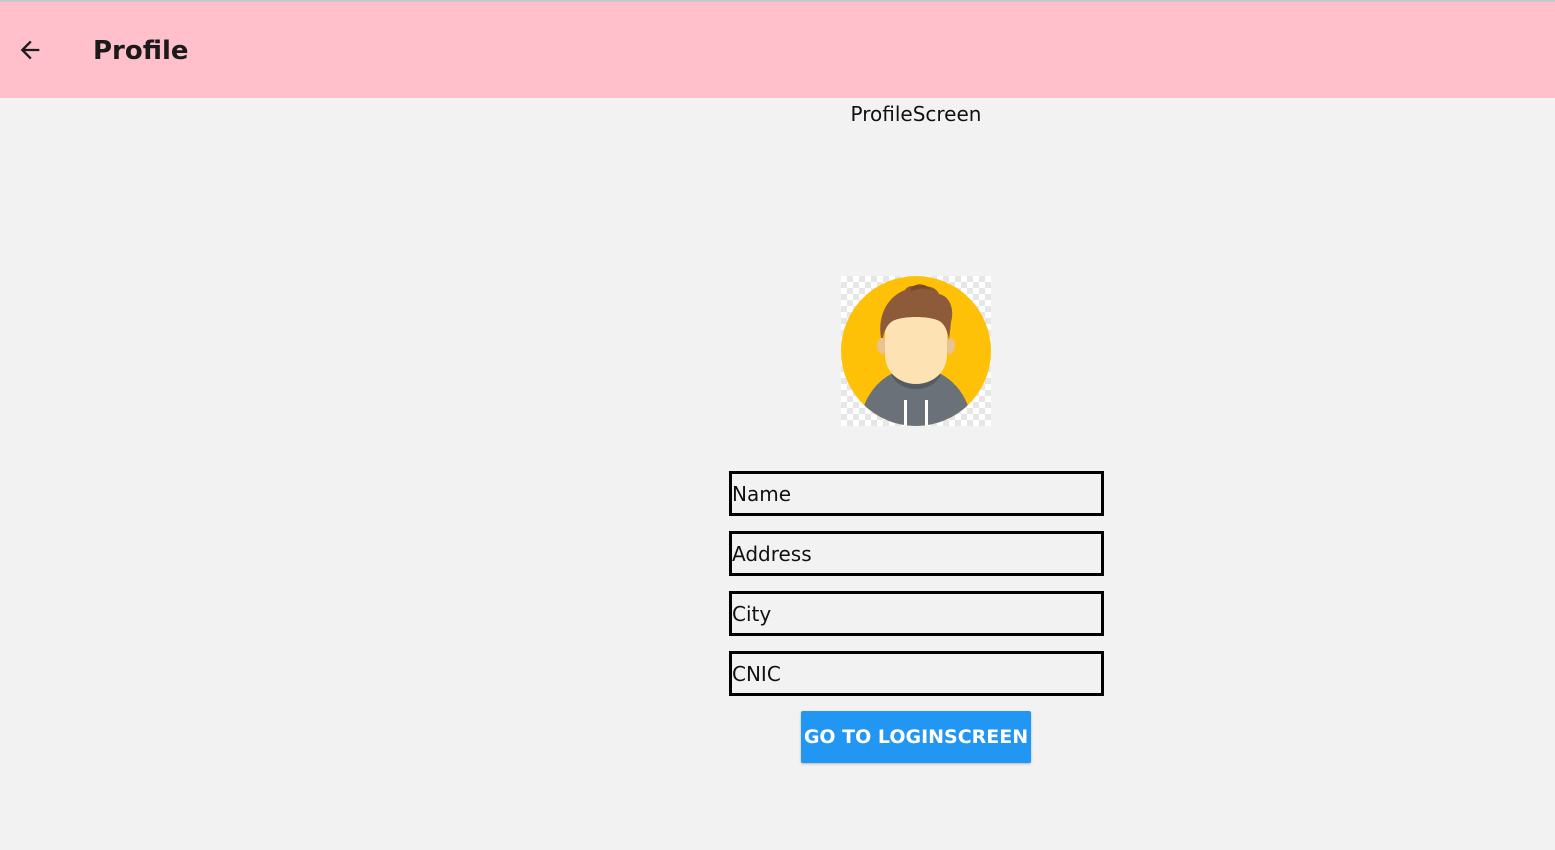 The width and height of the screenshot is (1555, 850). I want to click on arrow-left-icon, so click(30, 50).